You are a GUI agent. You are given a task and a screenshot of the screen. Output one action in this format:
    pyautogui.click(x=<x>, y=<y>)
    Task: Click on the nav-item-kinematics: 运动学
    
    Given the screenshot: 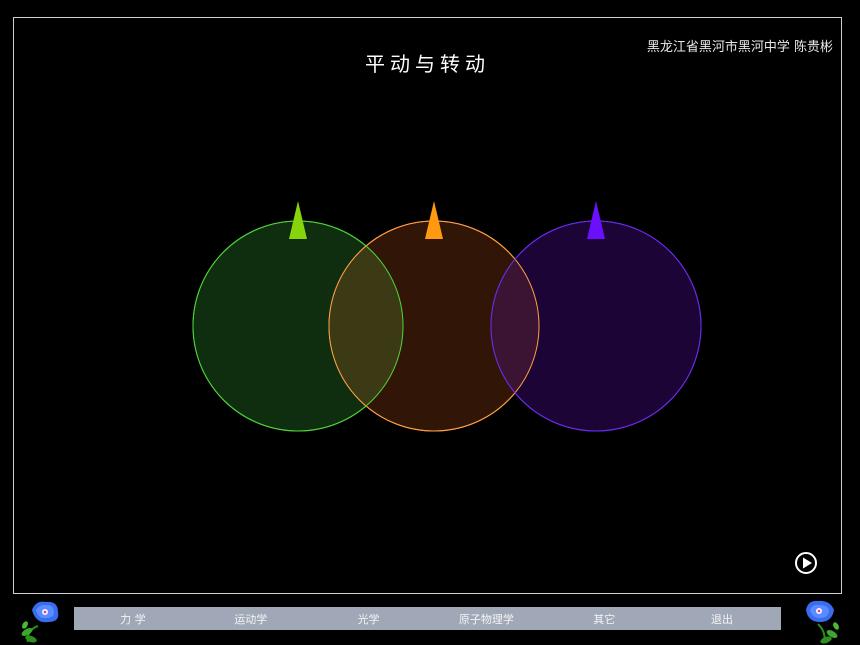 What is the action you would take?
    pyautogui.click(x=251, y=619)
    